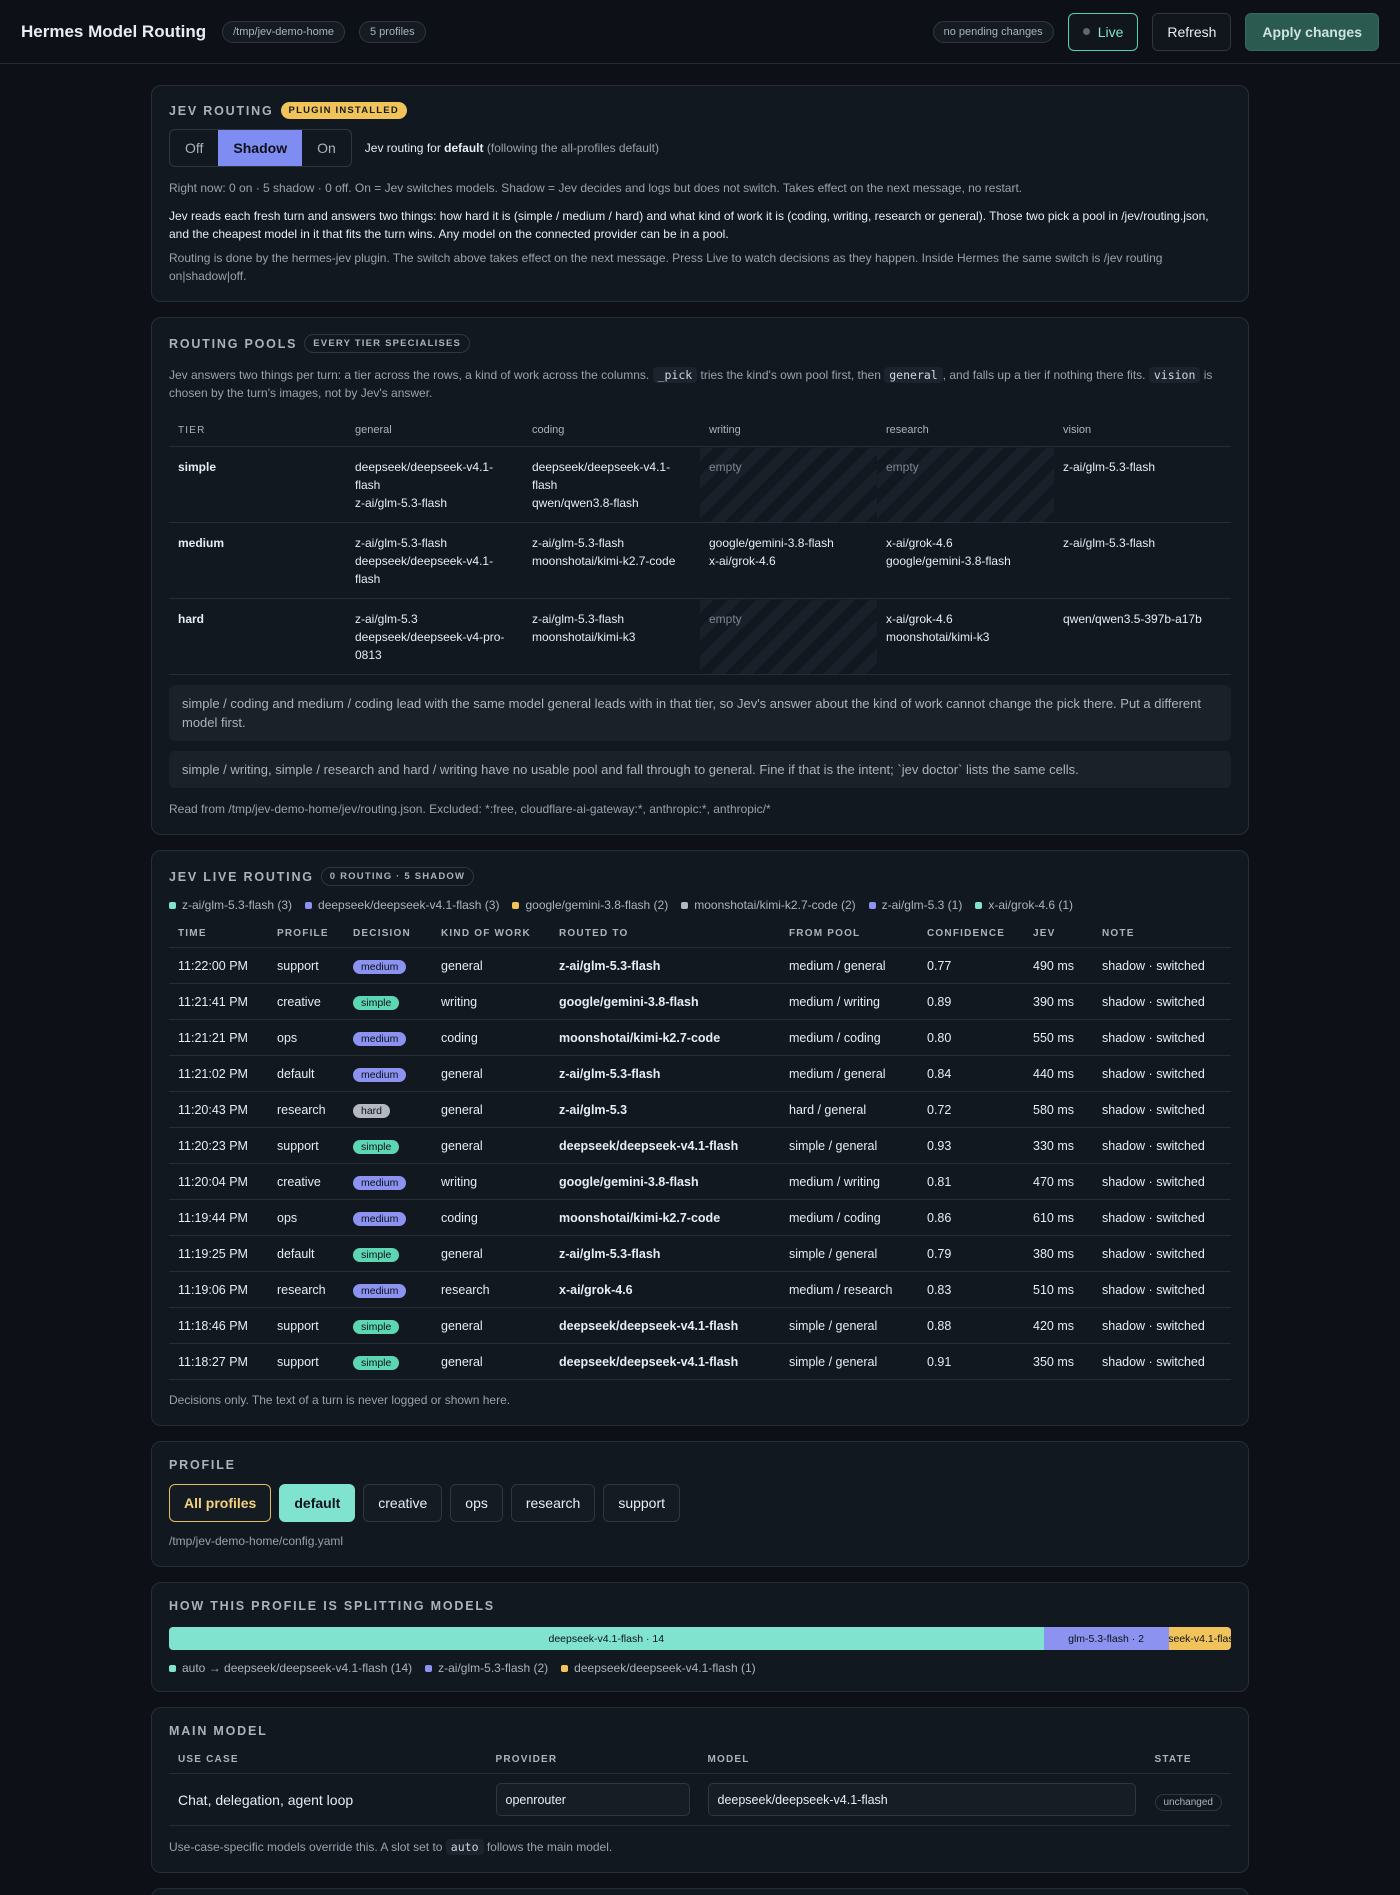 This screenshot has width=1400, height=1895. What do you see at coordinates (788, 560) in the screenshot?
I see `pool-cell-writing: google/gemini-3.8-flash x-ai/grok-4.6` at bounding box center [788, 560].